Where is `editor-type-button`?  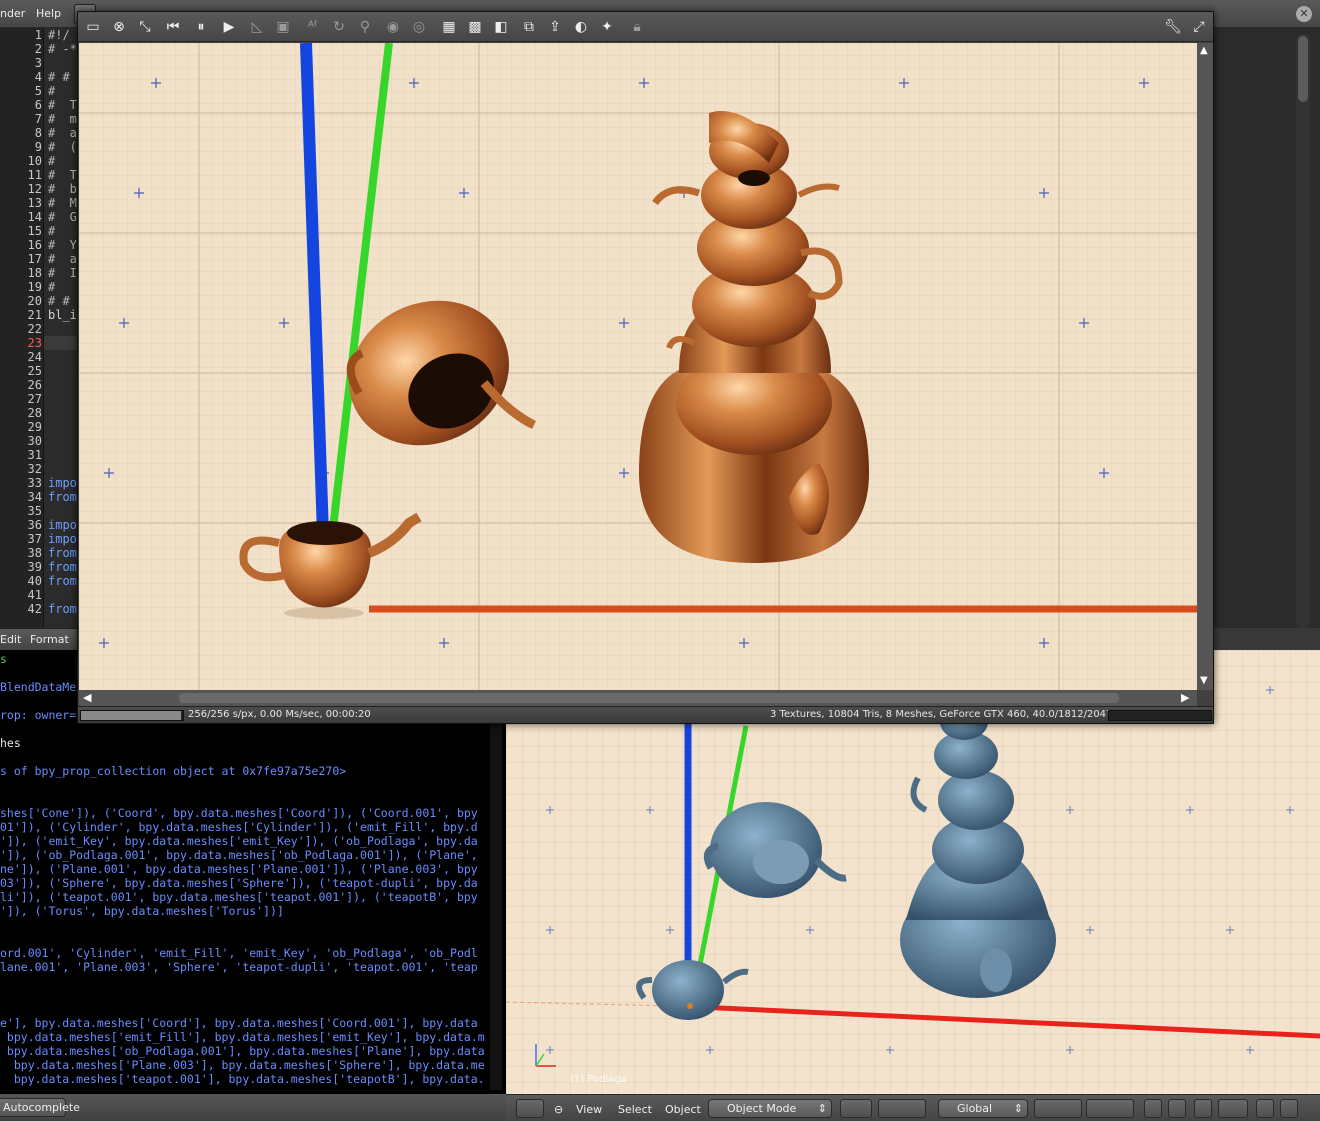 editor-type-button is located at coordinates (530, 1108).